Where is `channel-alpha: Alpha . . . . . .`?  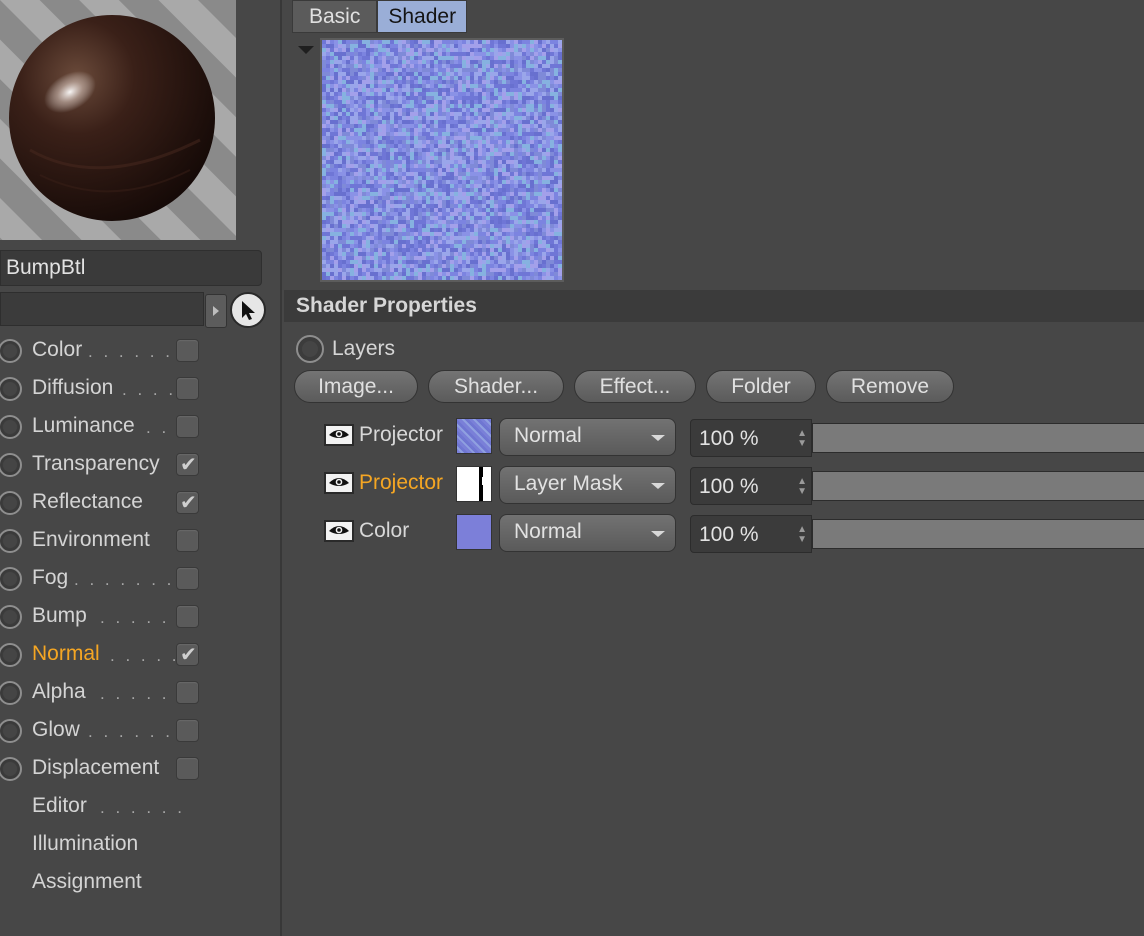
channel-alpha: Alpha . . . . . . is located at coordinates (141, 693).